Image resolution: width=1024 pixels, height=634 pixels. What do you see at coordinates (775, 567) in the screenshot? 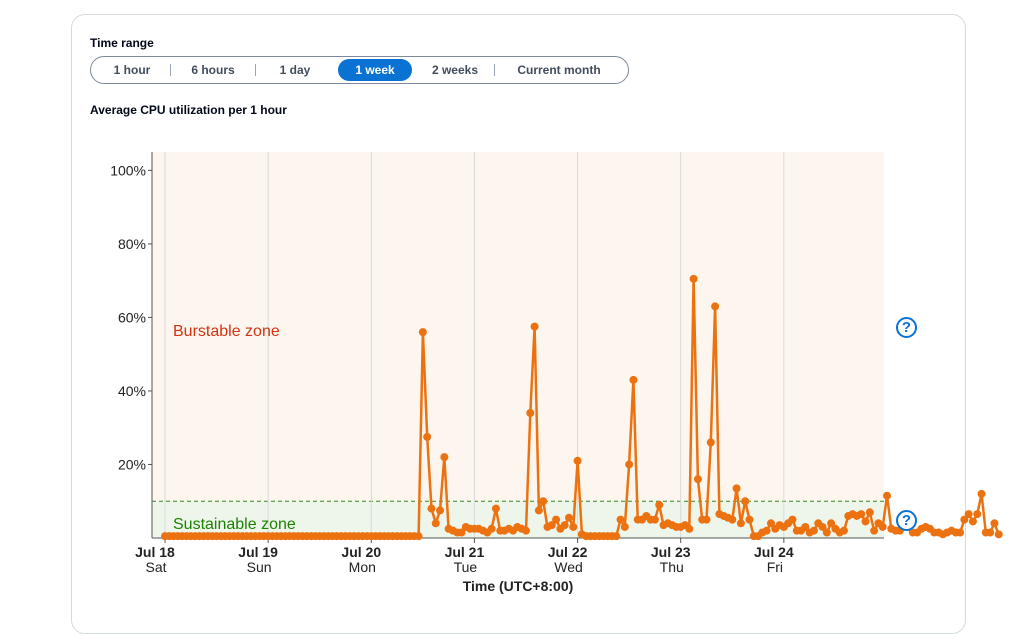
I see `x-tick-day-label: Fri` at bounding box center [775, 567].